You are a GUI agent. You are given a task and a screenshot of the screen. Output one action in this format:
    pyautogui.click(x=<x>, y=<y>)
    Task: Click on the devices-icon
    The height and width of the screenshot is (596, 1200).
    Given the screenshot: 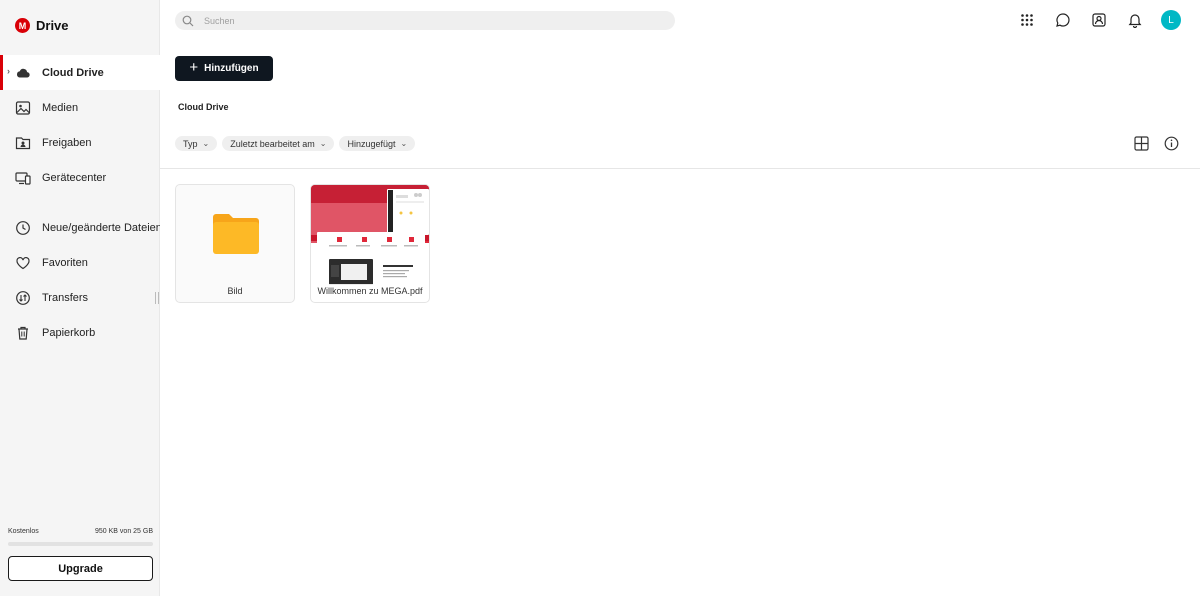 What is the action you would take?
    pyautogui.click(x=23, y=178)
    